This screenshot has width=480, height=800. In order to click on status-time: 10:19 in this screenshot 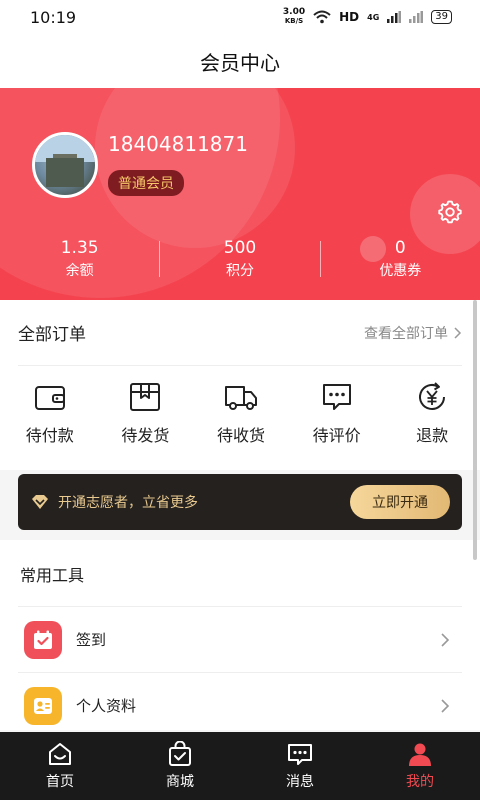, I will do `click(53, 17)`.